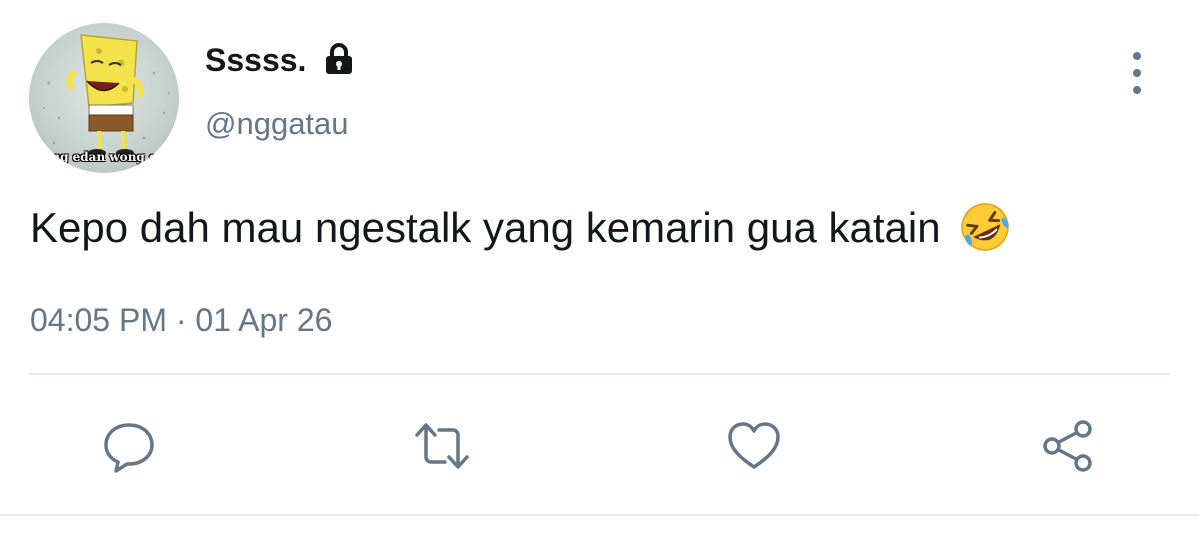 The height and width of the screenshot is (533, 1199). What do you see at coordinates (599, 374) in the screenshot?
I see `divider` at bounding box center [599, 374].